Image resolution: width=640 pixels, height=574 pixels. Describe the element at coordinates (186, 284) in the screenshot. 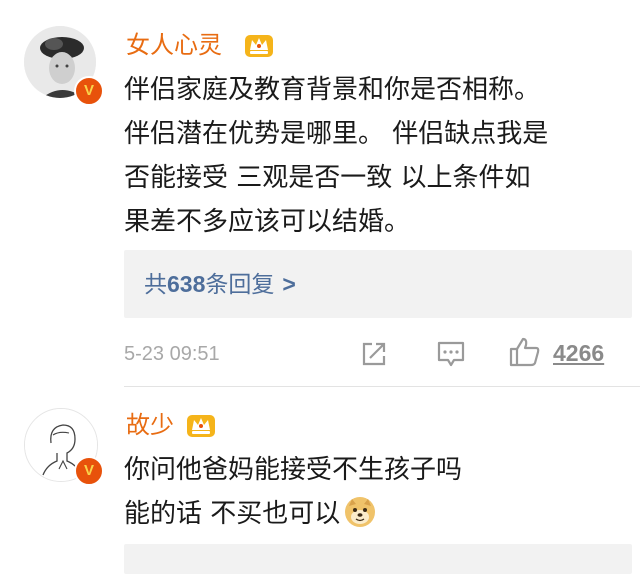

I see `replies-count: 638` at that location.